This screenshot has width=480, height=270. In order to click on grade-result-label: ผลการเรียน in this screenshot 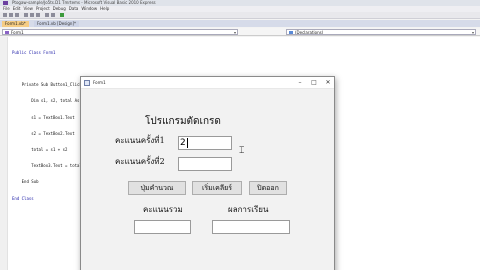, I will do `click(248, 209)`.